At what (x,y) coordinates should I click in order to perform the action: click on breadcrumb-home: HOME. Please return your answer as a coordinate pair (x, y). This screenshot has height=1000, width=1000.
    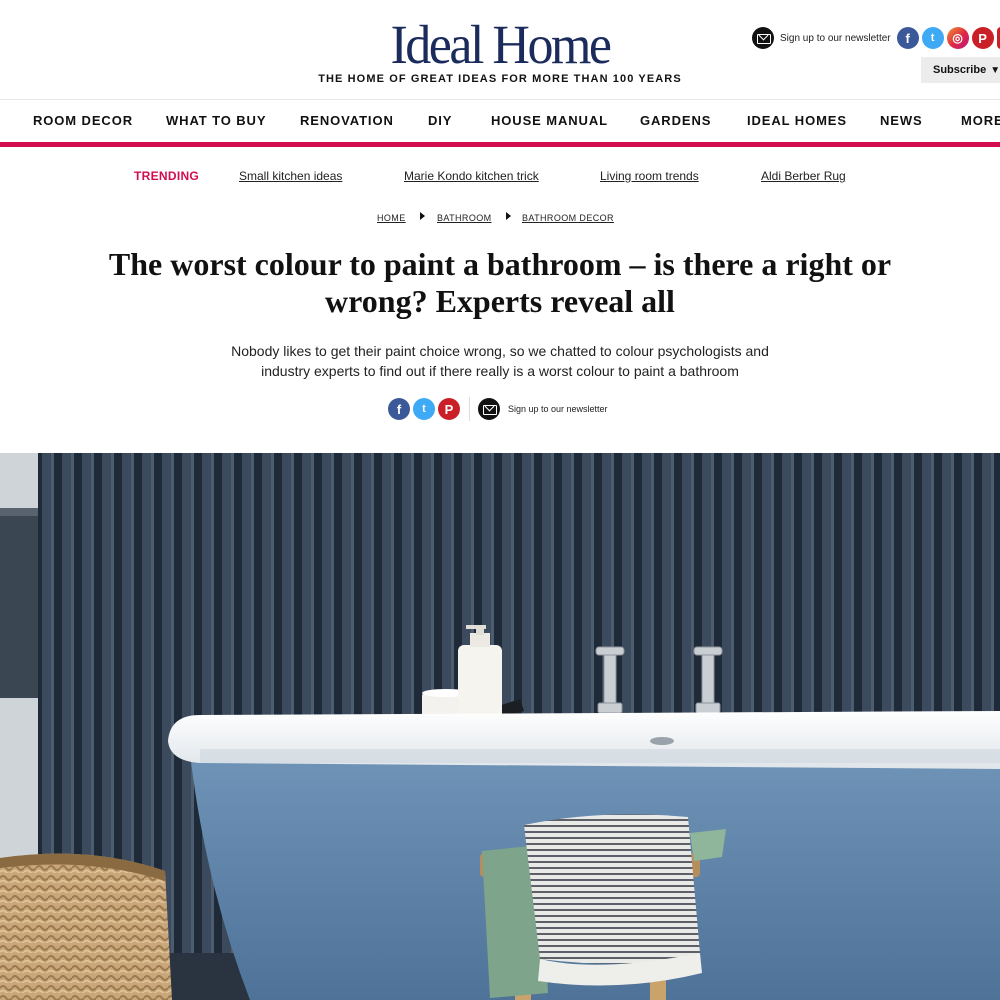
    Looking at the image, I should click on (391, 218).